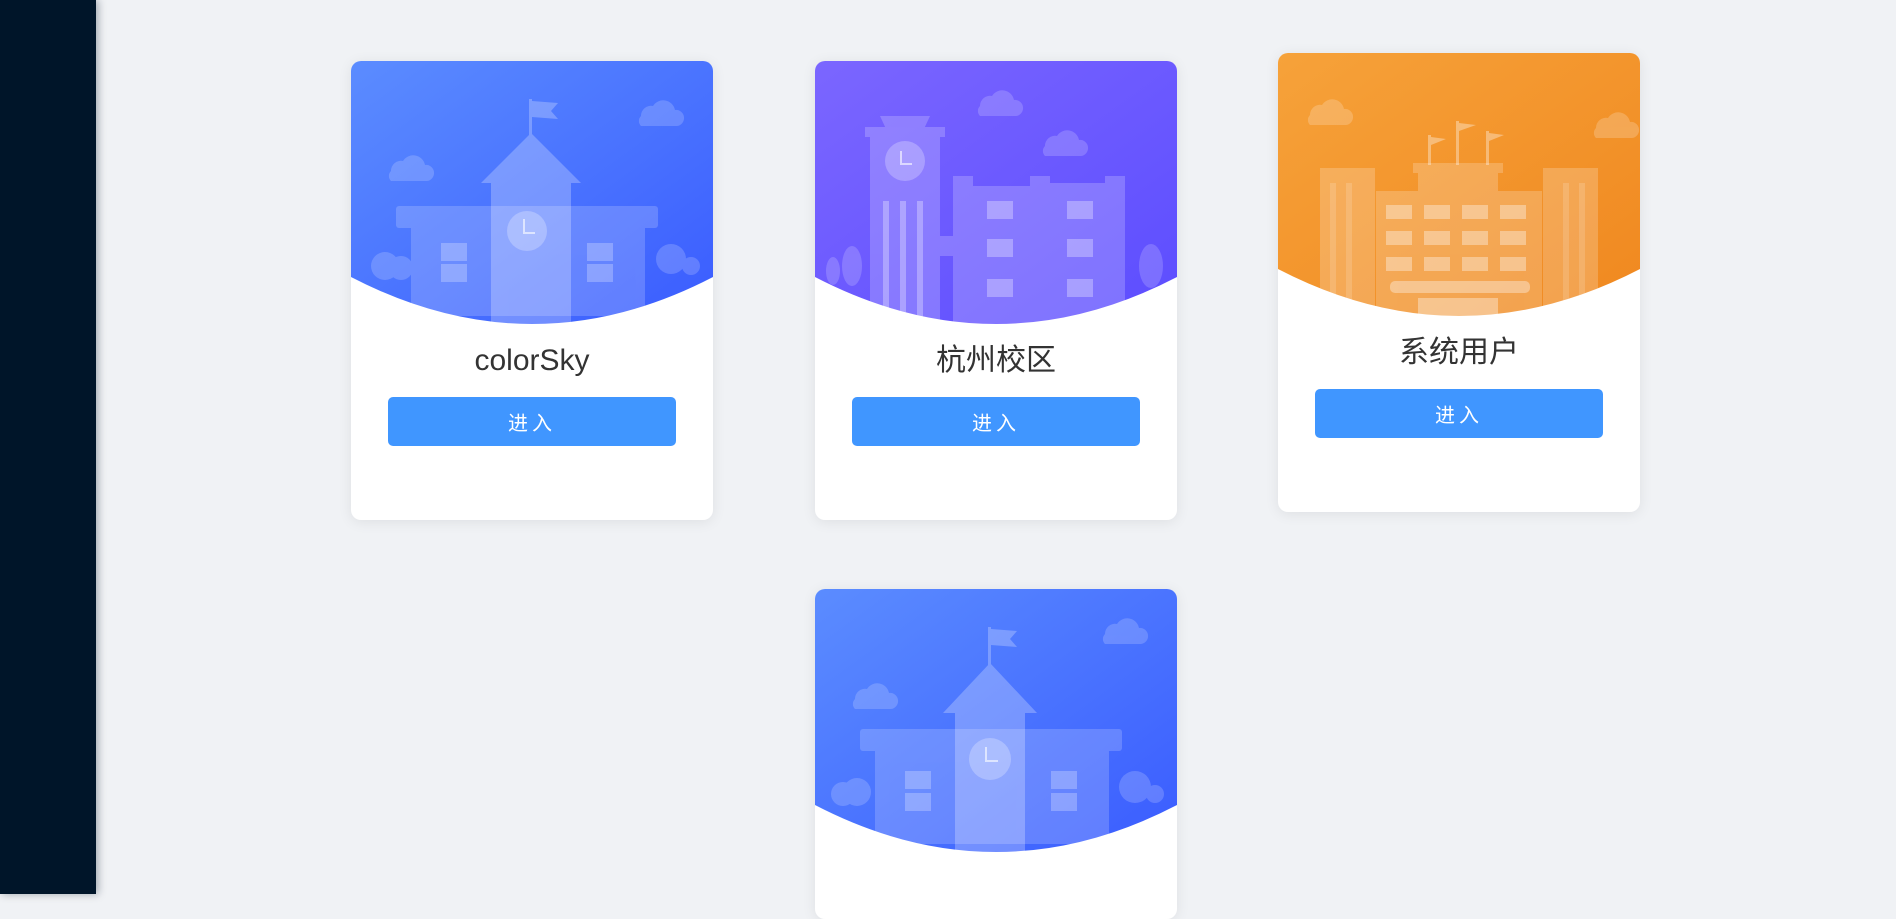 The height and width of the screenshot is (919, 1896). Describe the element at coordinates (532, 360) in the screenshot. I see `card-title: colorSky` at that location.